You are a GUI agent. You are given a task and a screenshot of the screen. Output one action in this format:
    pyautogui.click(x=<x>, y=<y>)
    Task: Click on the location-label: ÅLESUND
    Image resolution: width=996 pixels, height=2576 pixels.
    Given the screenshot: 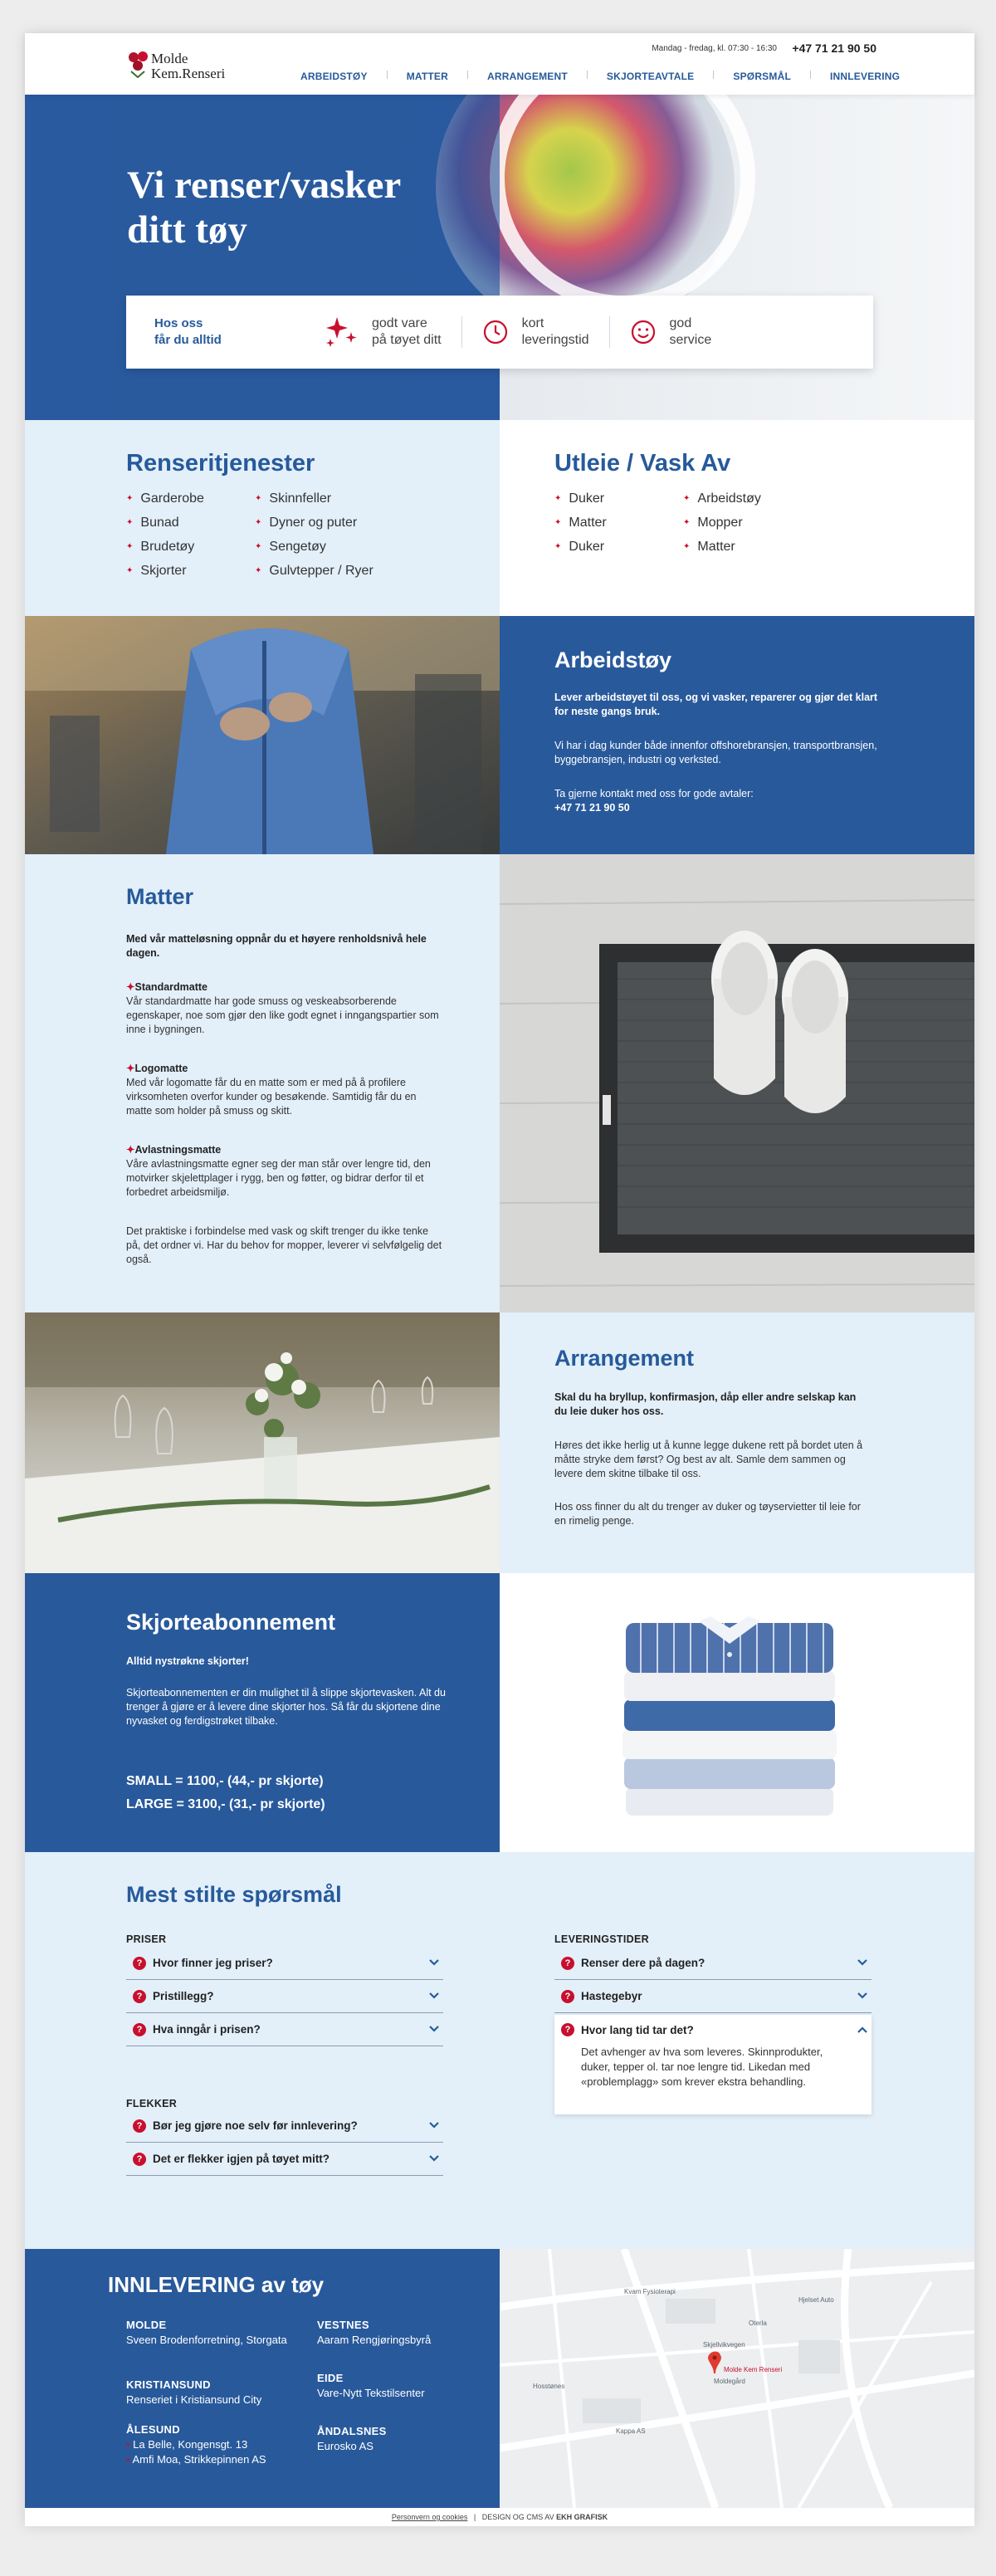 What is the action you would take?
    pyautogui.click(x=153, y=2429)
    